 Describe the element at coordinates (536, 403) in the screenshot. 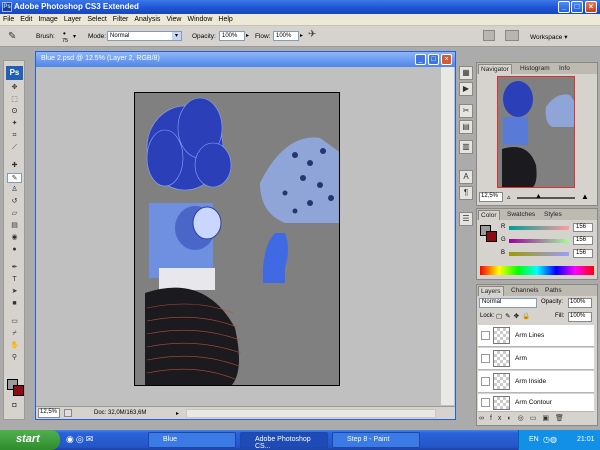

I see `layer-row: Arm Contour` at that location.